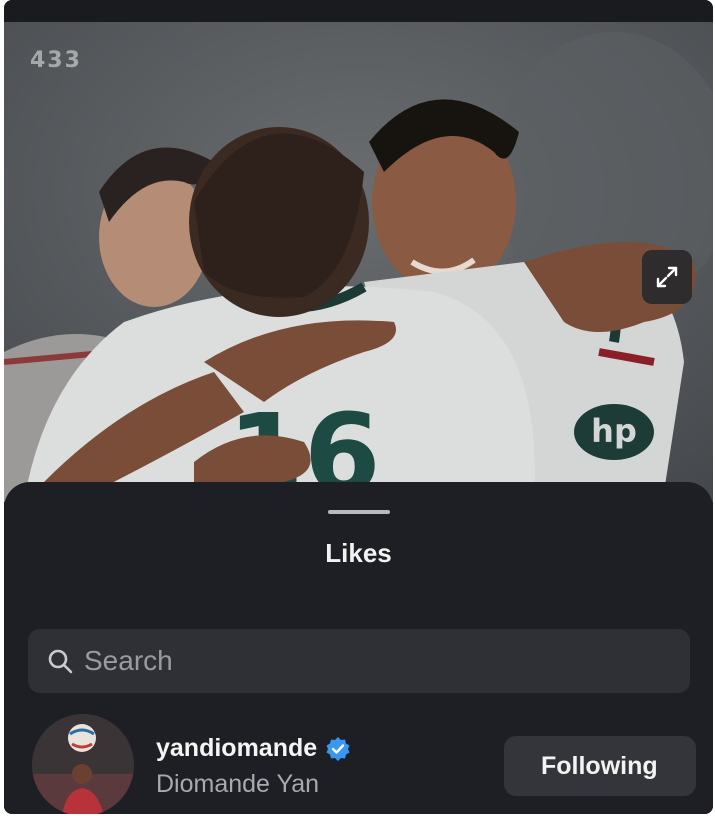  What do you see at coordinates (364, 661) in the screenshot?
I see `search-input` at bounding box center [364, 661].